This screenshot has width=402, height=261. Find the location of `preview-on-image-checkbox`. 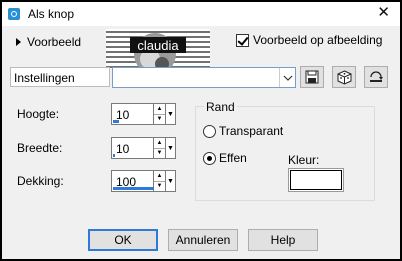

preview-on-image-checkbox is located at coordinates (242, 40).